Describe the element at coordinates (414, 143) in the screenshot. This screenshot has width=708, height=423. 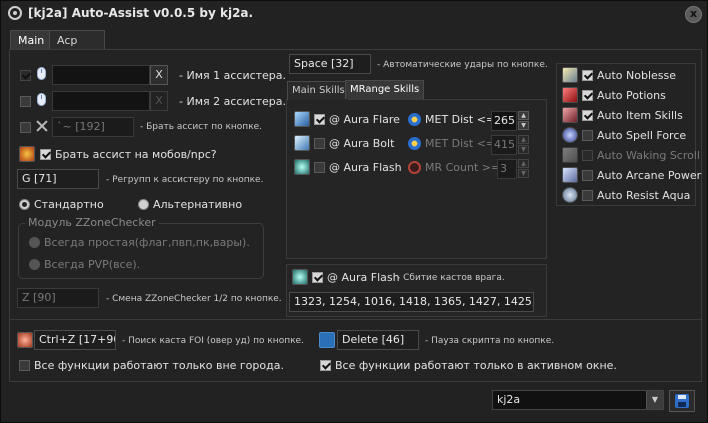
I see `met-dist2-icon` at that location.